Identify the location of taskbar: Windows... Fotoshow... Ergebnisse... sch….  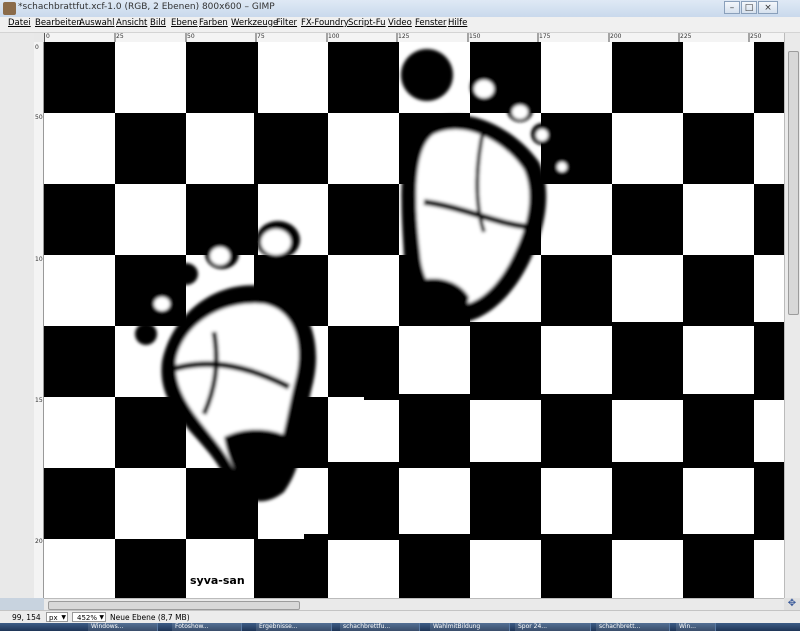
(400, 627).